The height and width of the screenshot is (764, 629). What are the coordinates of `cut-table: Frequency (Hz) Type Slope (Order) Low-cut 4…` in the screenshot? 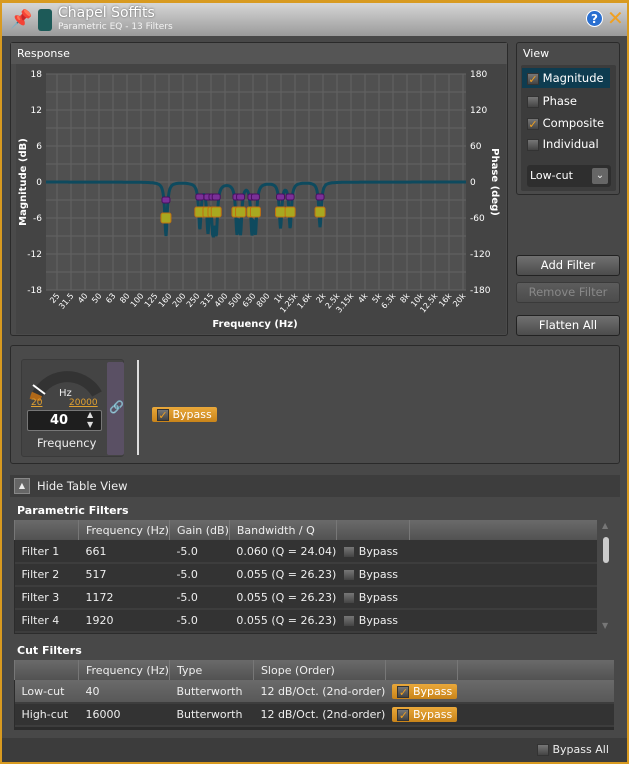 It's located at (314, 695).